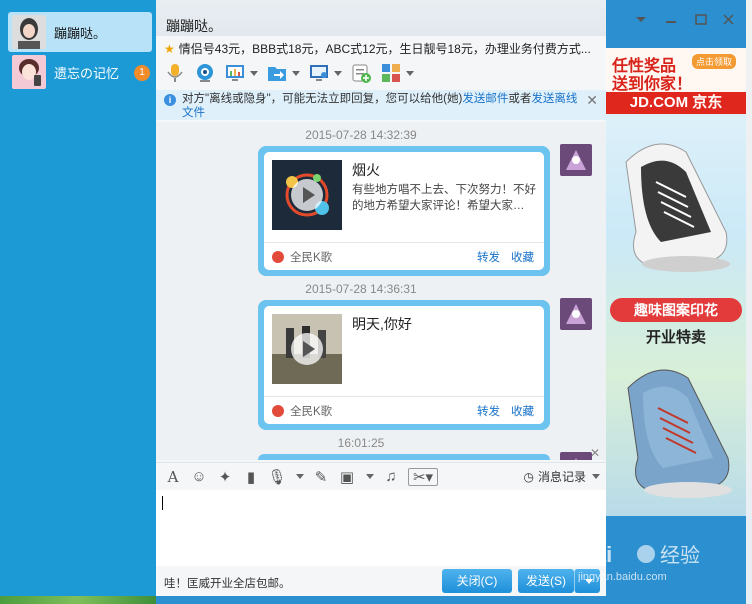 The width and height of the screenshot is (752, 604). I want to click on contact-name: 蹦蹦哒。, so click(80, 33).